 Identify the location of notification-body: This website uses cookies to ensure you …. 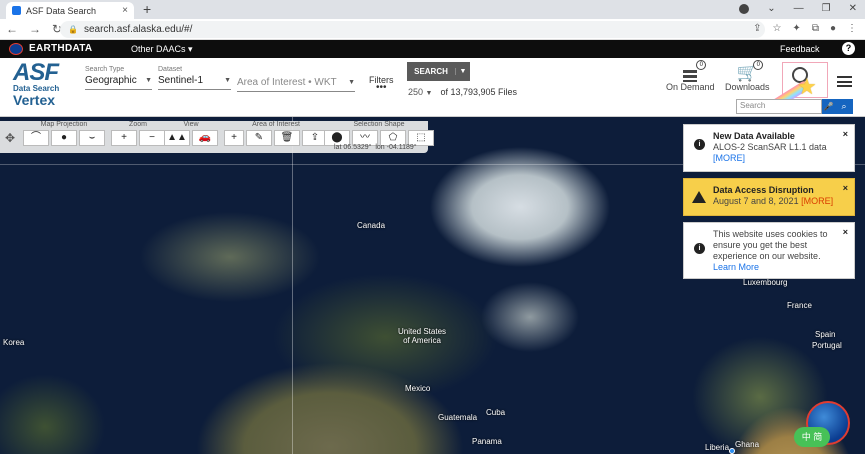
(770, 245).